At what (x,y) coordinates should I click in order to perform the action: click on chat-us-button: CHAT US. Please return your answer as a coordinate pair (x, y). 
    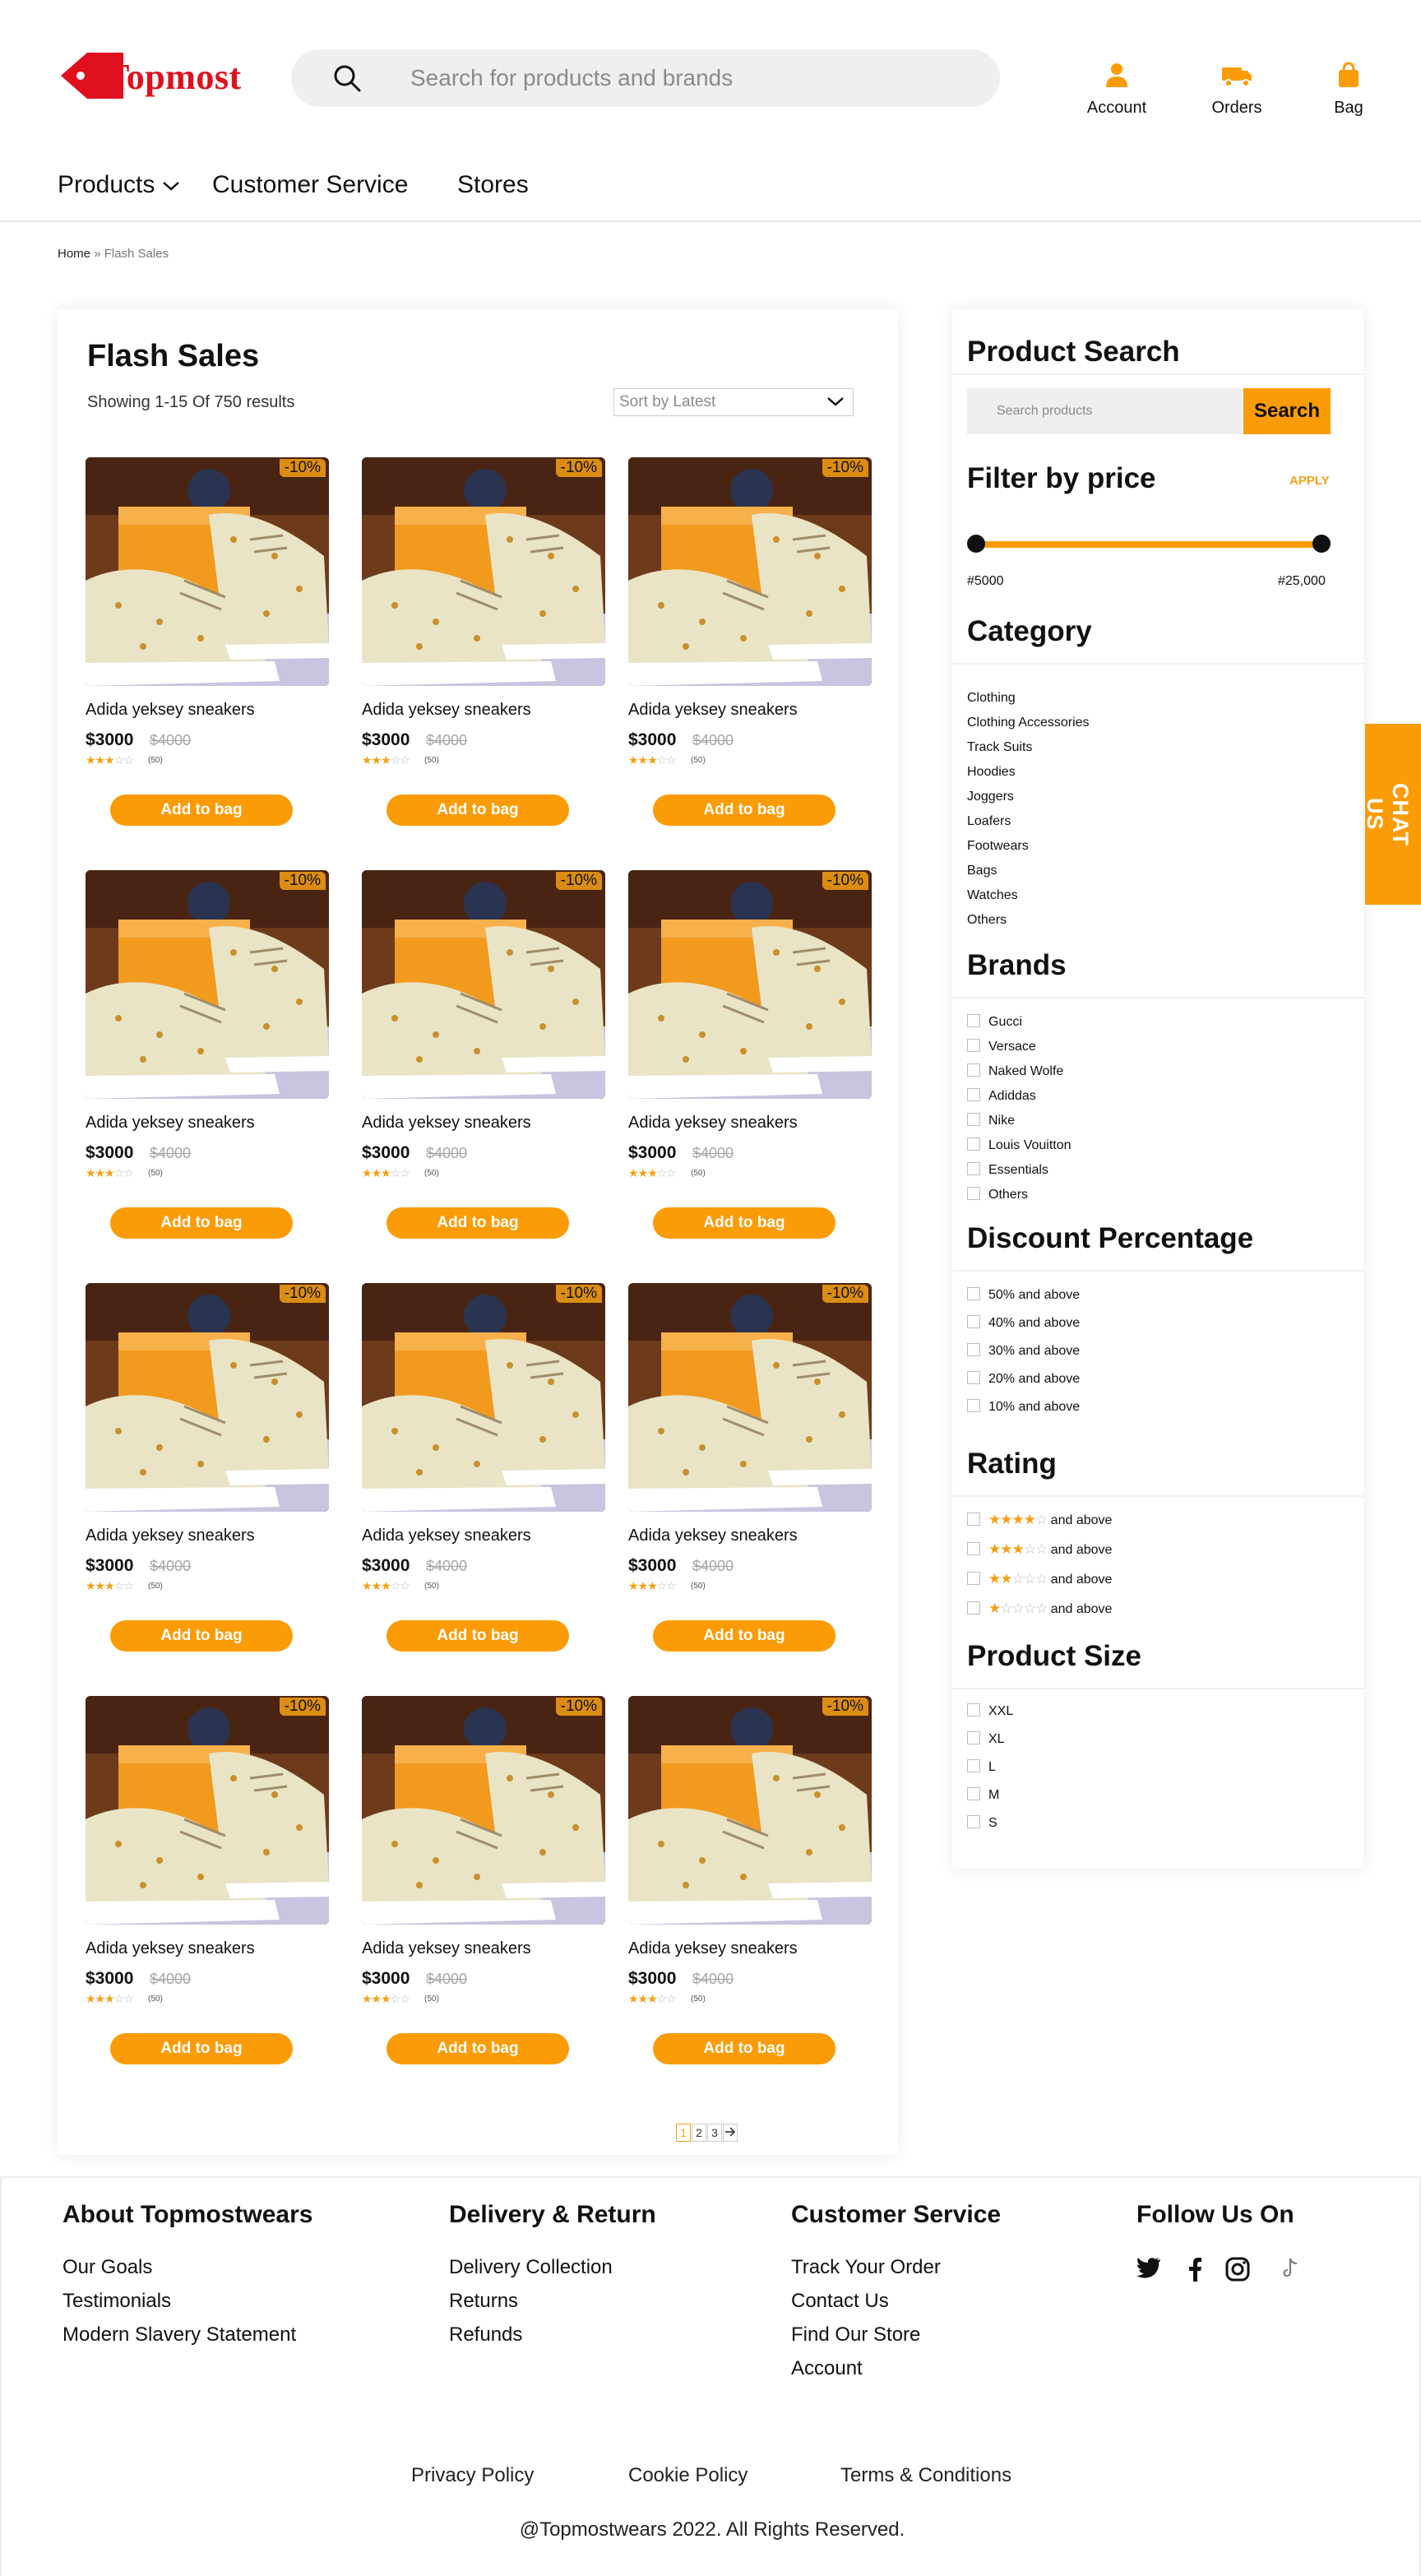
    Looking at the image, I should click on (1392, 814).